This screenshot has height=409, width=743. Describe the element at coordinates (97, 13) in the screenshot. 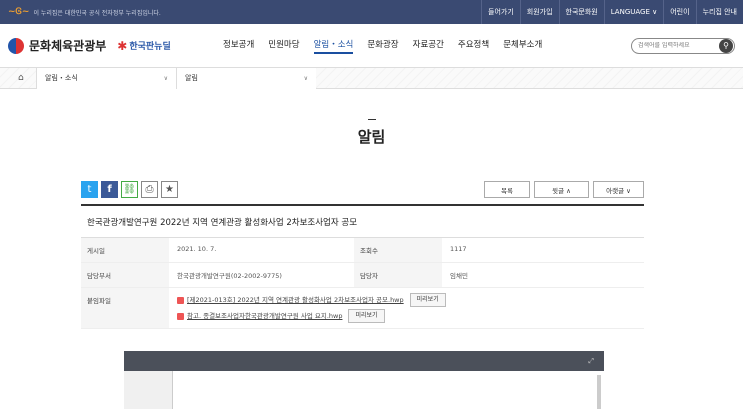

I see `gov-notice-text: 이 누리집은 대한민국 공식 전자정부 누리집입니다.` at that location.